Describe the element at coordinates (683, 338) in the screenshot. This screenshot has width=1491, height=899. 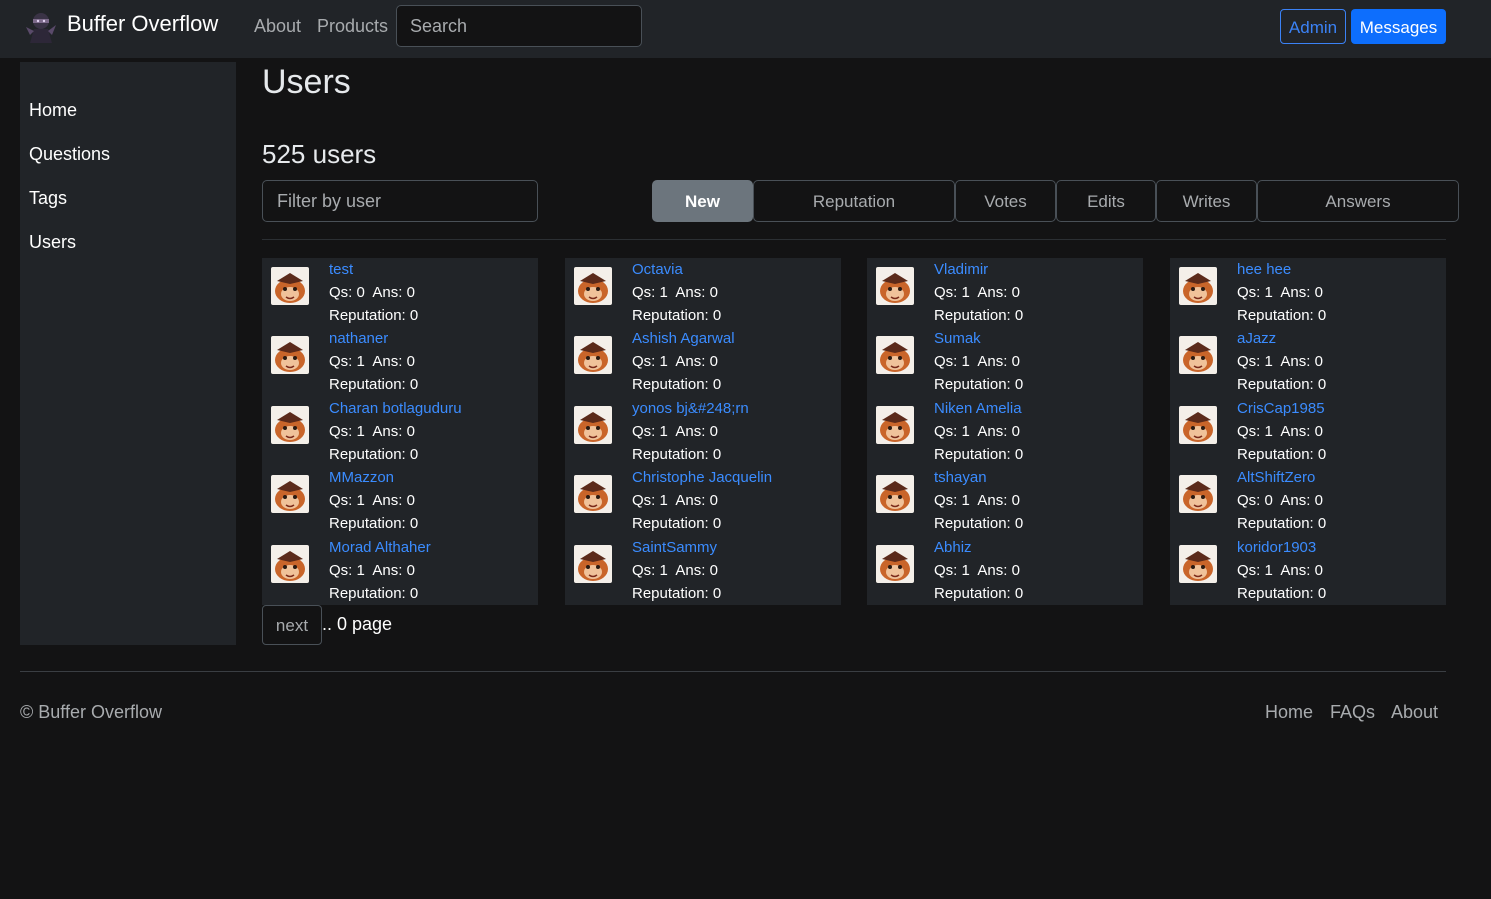
I see `user-name-link: Ashish Agarwal` at that location.